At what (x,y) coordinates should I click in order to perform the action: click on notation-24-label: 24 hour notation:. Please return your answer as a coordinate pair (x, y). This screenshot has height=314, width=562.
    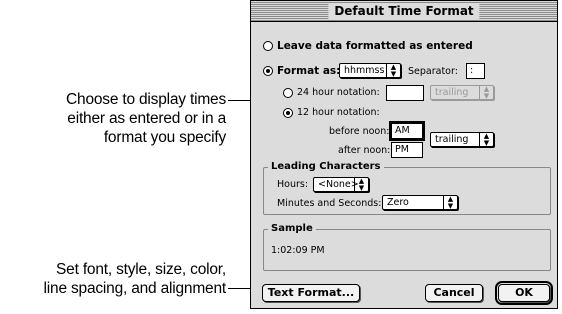
    Looking at the image, I should click on (338, 93).